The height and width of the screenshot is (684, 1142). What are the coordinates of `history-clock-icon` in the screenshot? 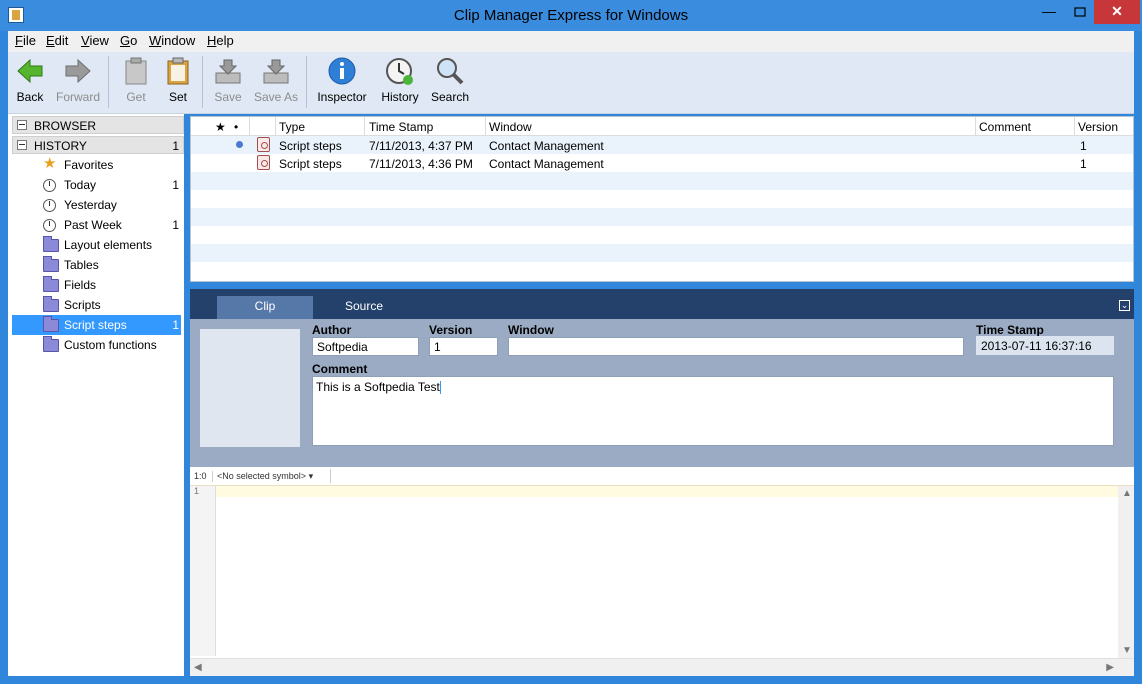 It's located at (399, 71).